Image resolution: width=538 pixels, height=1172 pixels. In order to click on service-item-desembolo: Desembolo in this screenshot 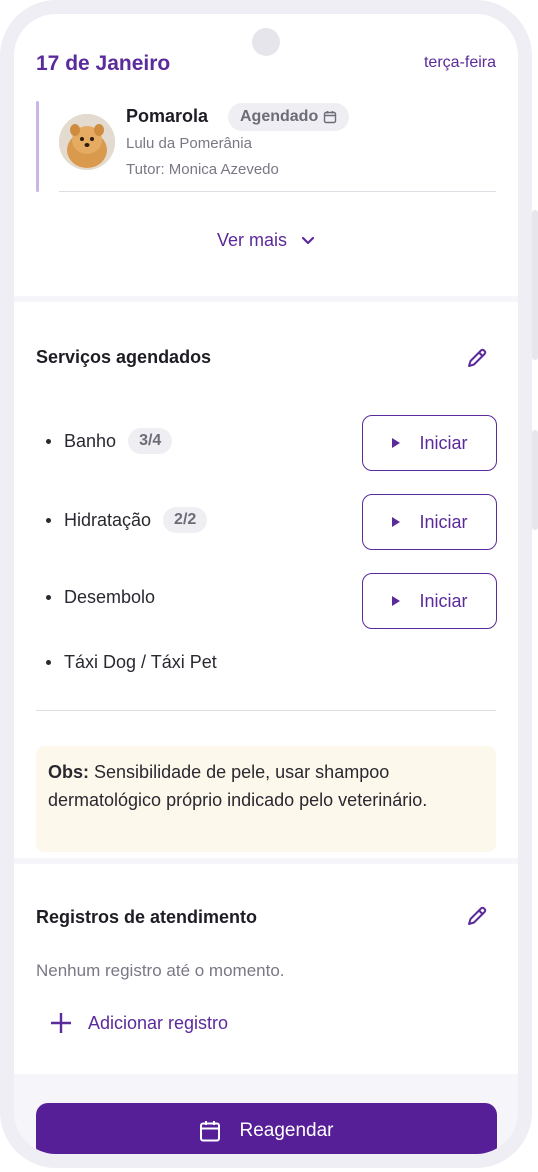, I will do `click(100, 597)`.